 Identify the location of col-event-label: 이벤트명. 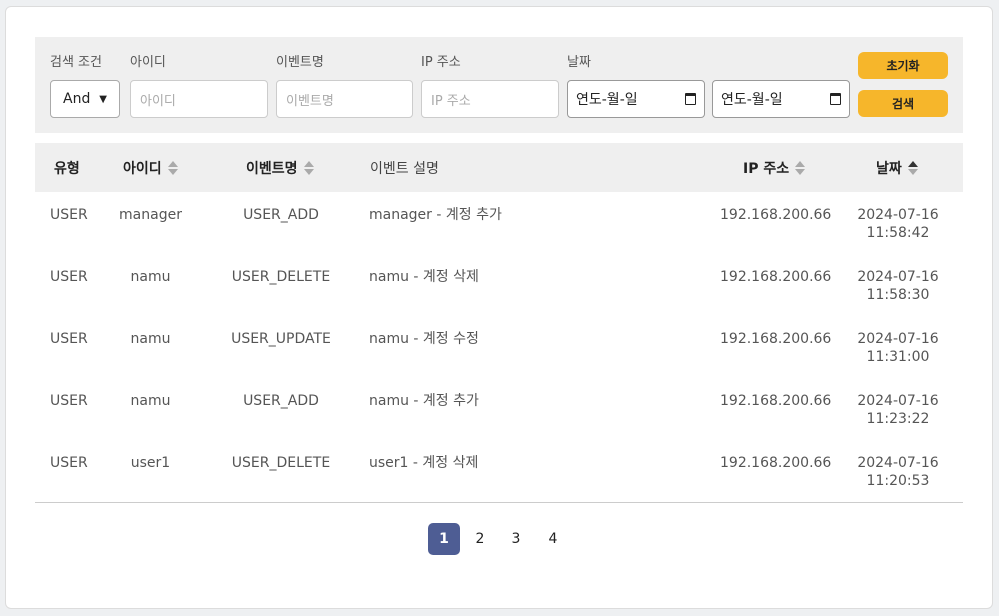
(272, 168).